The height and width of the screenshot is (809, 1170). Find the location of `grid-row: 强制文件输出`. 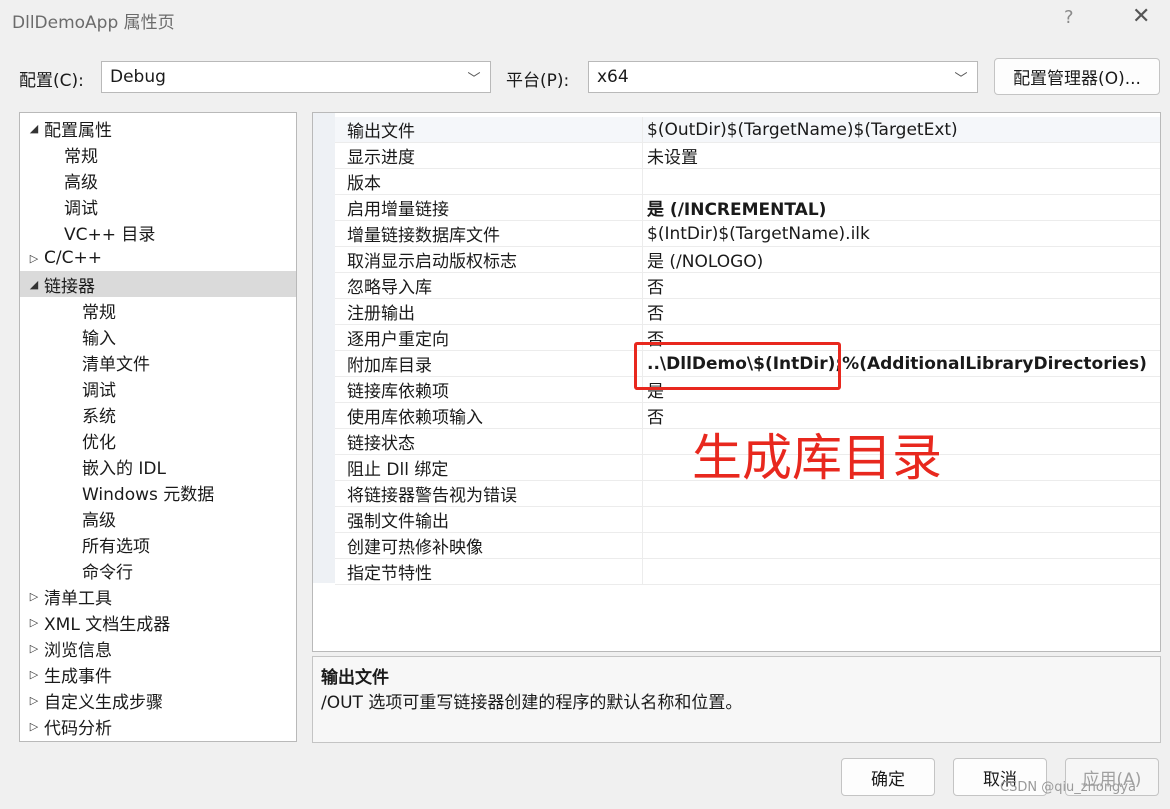

grid-row: 强制文件输出 is located at coordinates (747, 520).